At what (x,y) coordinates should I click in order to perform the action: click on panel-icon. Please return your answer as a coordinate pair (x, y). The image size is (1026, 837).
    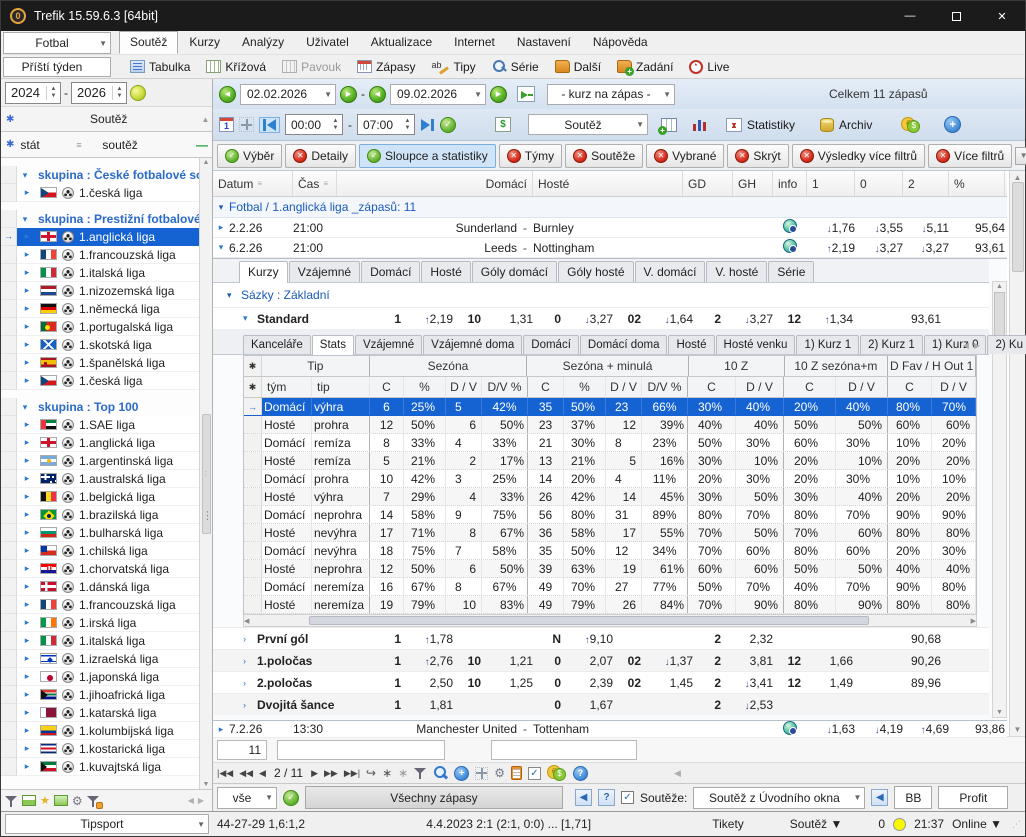
    Looking at the image, I should click on (60, 800).